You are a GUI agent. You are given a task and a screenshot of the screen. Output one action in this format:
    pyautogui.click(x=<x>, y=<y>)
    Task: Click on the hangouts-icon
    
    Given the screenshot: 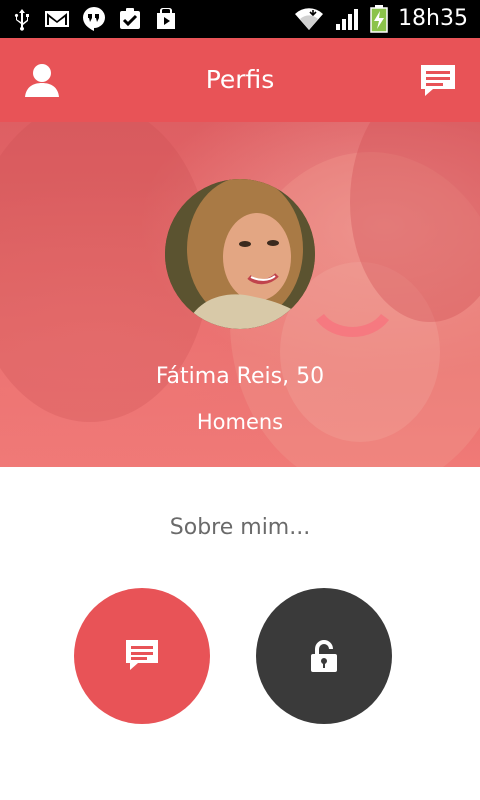 What is the action you would take?
    pyautogui.click(x=94, y=19)
    